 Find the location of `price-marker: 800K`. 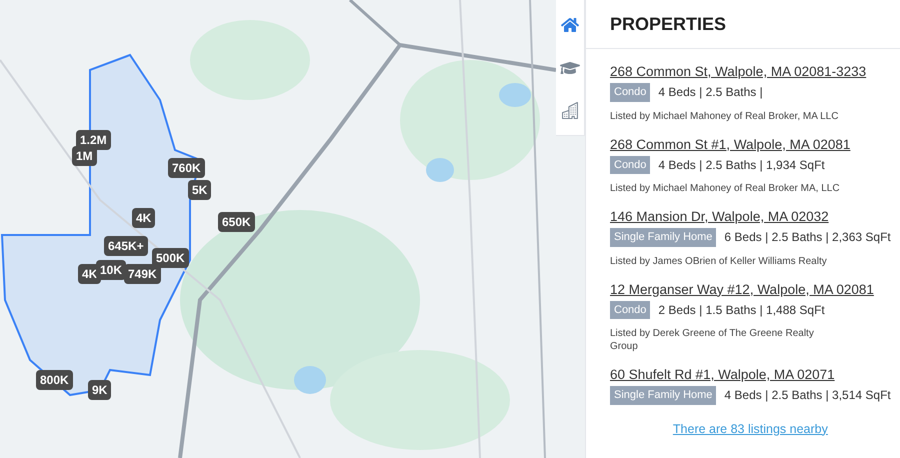

price-marker: 800K is located at coordinates (54, 380).